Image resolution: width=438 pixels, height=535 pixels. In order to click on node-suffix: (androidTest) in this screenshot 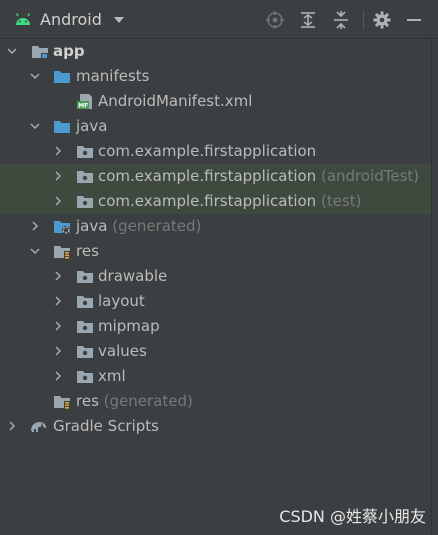, I will do `click(370, 176)`.